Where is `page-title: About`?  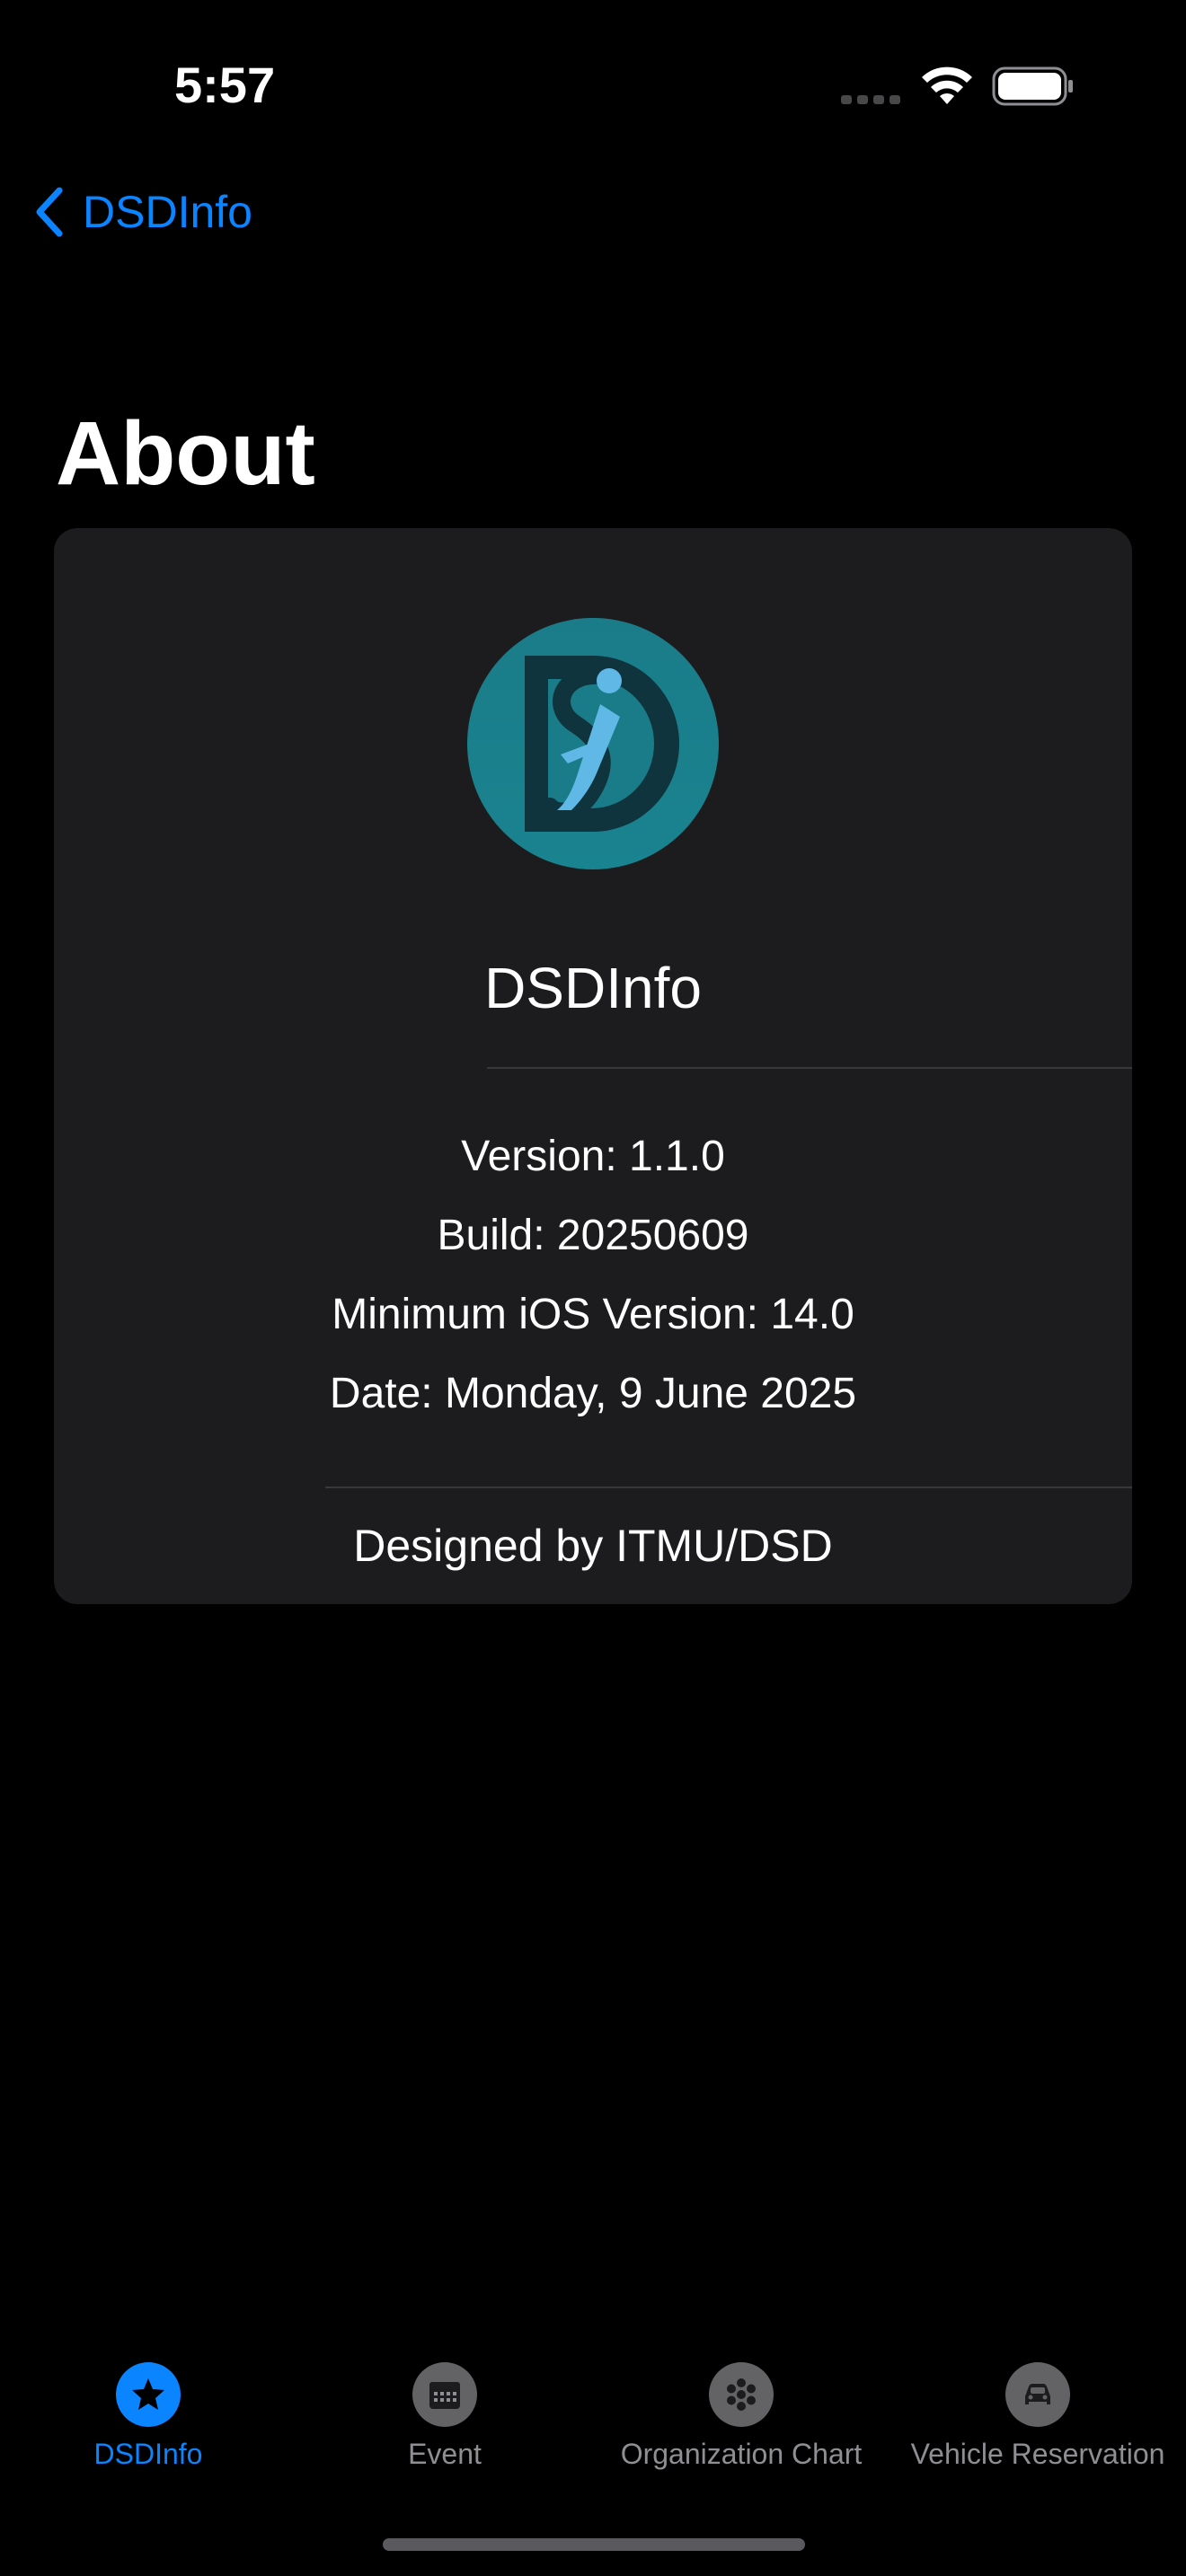
page-title: About is located at coordinates (185, 453).